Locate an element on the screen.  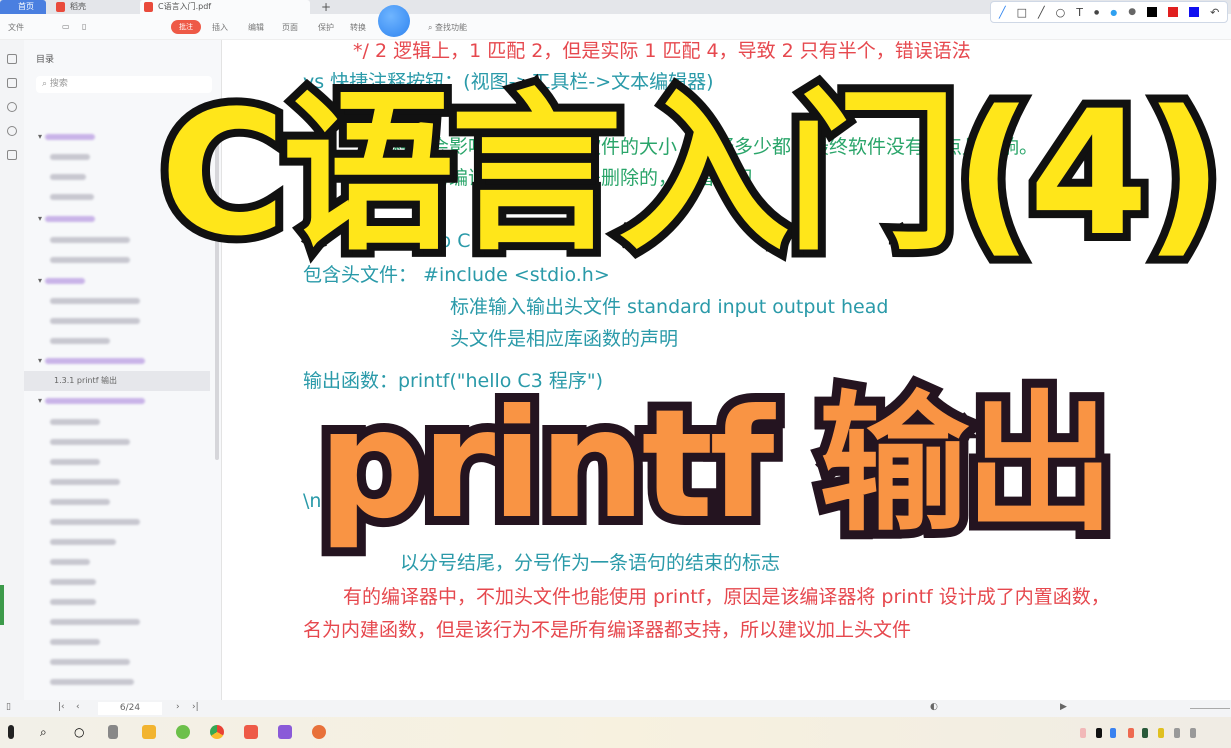
tab-edit: 编辑 is located at coordinates (256, 27).